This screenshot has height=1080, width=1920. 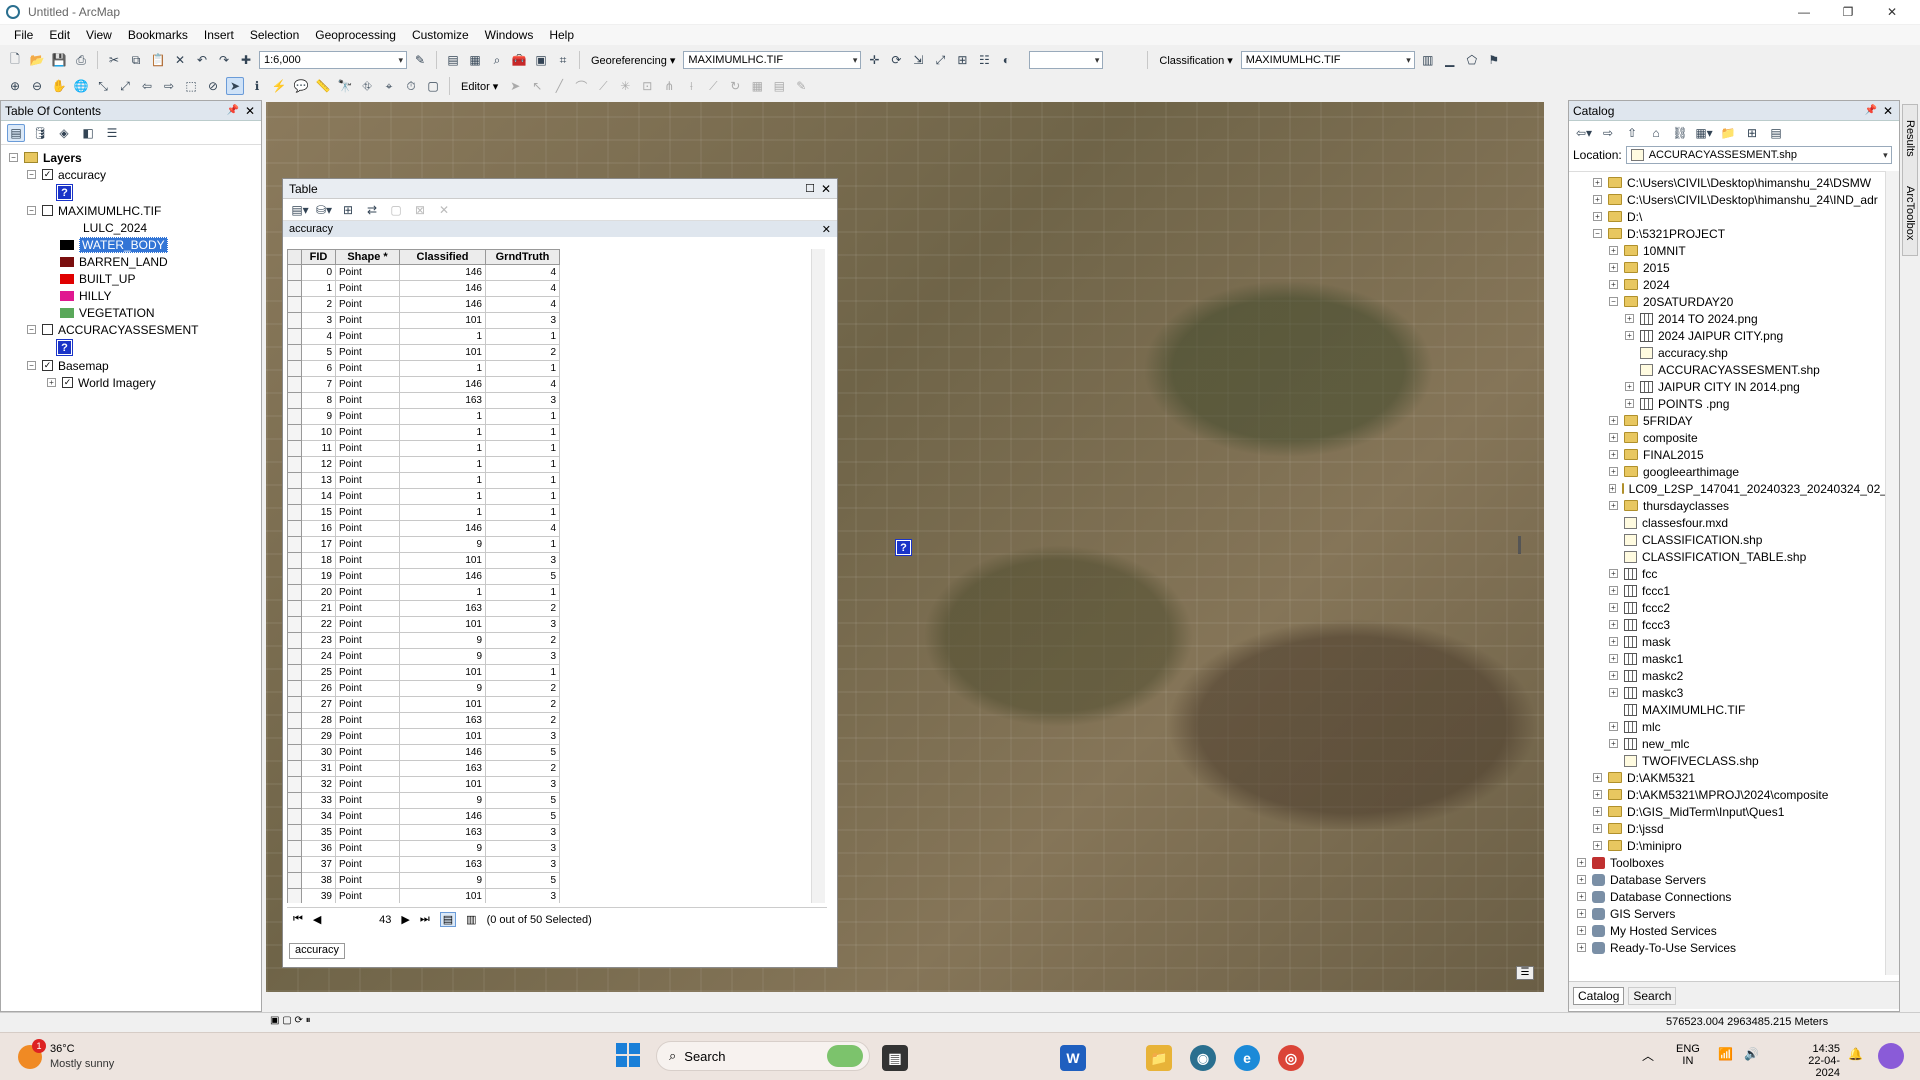 What do you see at coordinates (423, 864) in the screenshot?
I see `table-row: 37 Point 163 3` at bounding box center [423, 864].